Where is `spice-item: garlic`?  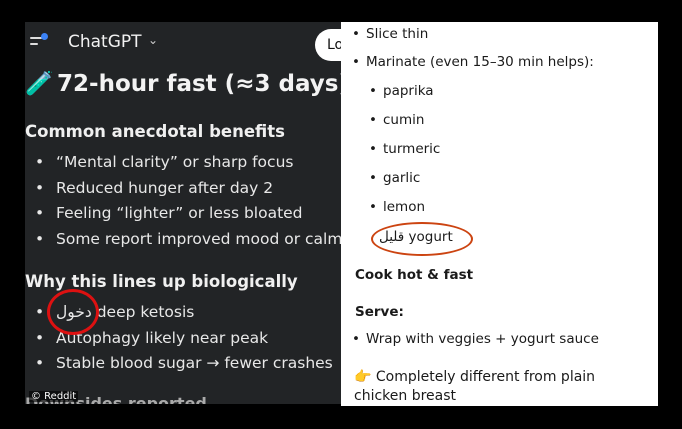 spice-item: garlic is located at coordinates (394, 178).